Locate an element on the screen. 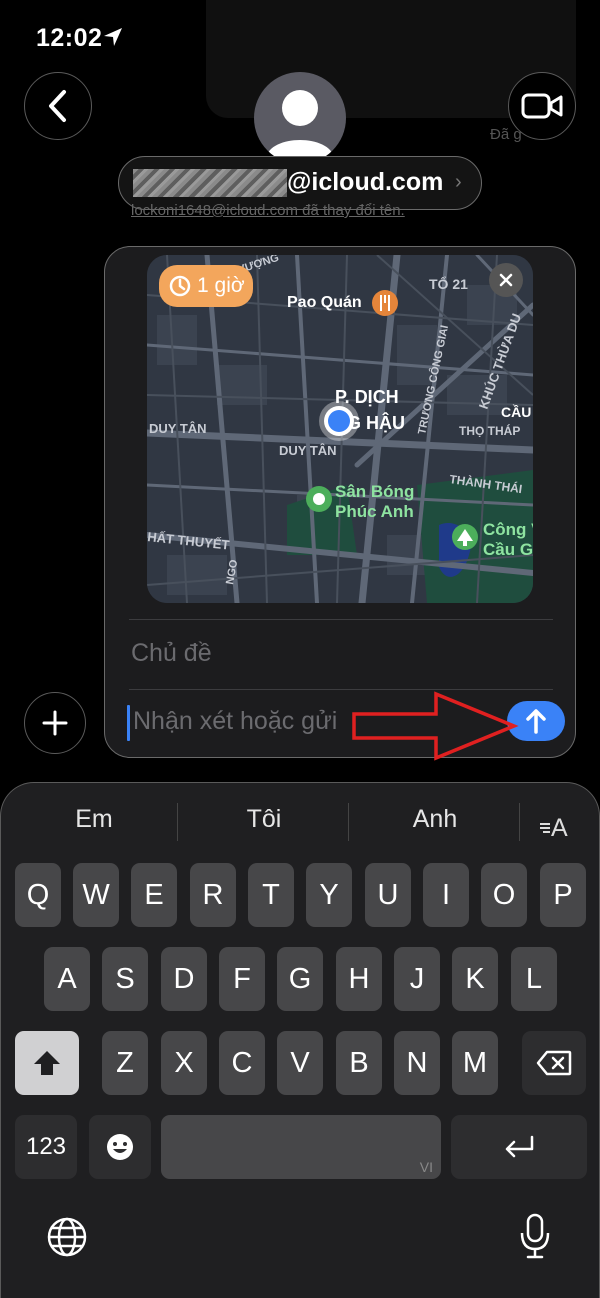  video-camera-icon is located at coordinates (542, 106).